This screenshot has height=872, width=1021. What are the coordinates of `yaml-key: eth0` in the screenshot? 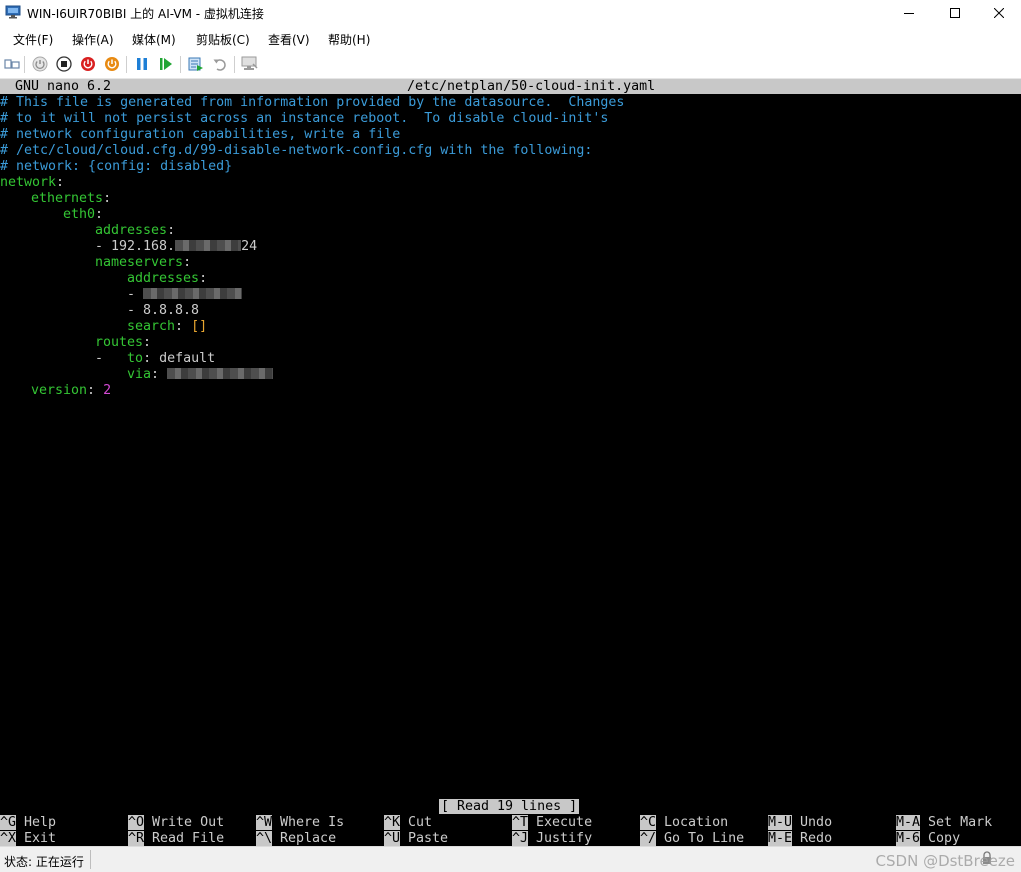 It's located at (79, 214).